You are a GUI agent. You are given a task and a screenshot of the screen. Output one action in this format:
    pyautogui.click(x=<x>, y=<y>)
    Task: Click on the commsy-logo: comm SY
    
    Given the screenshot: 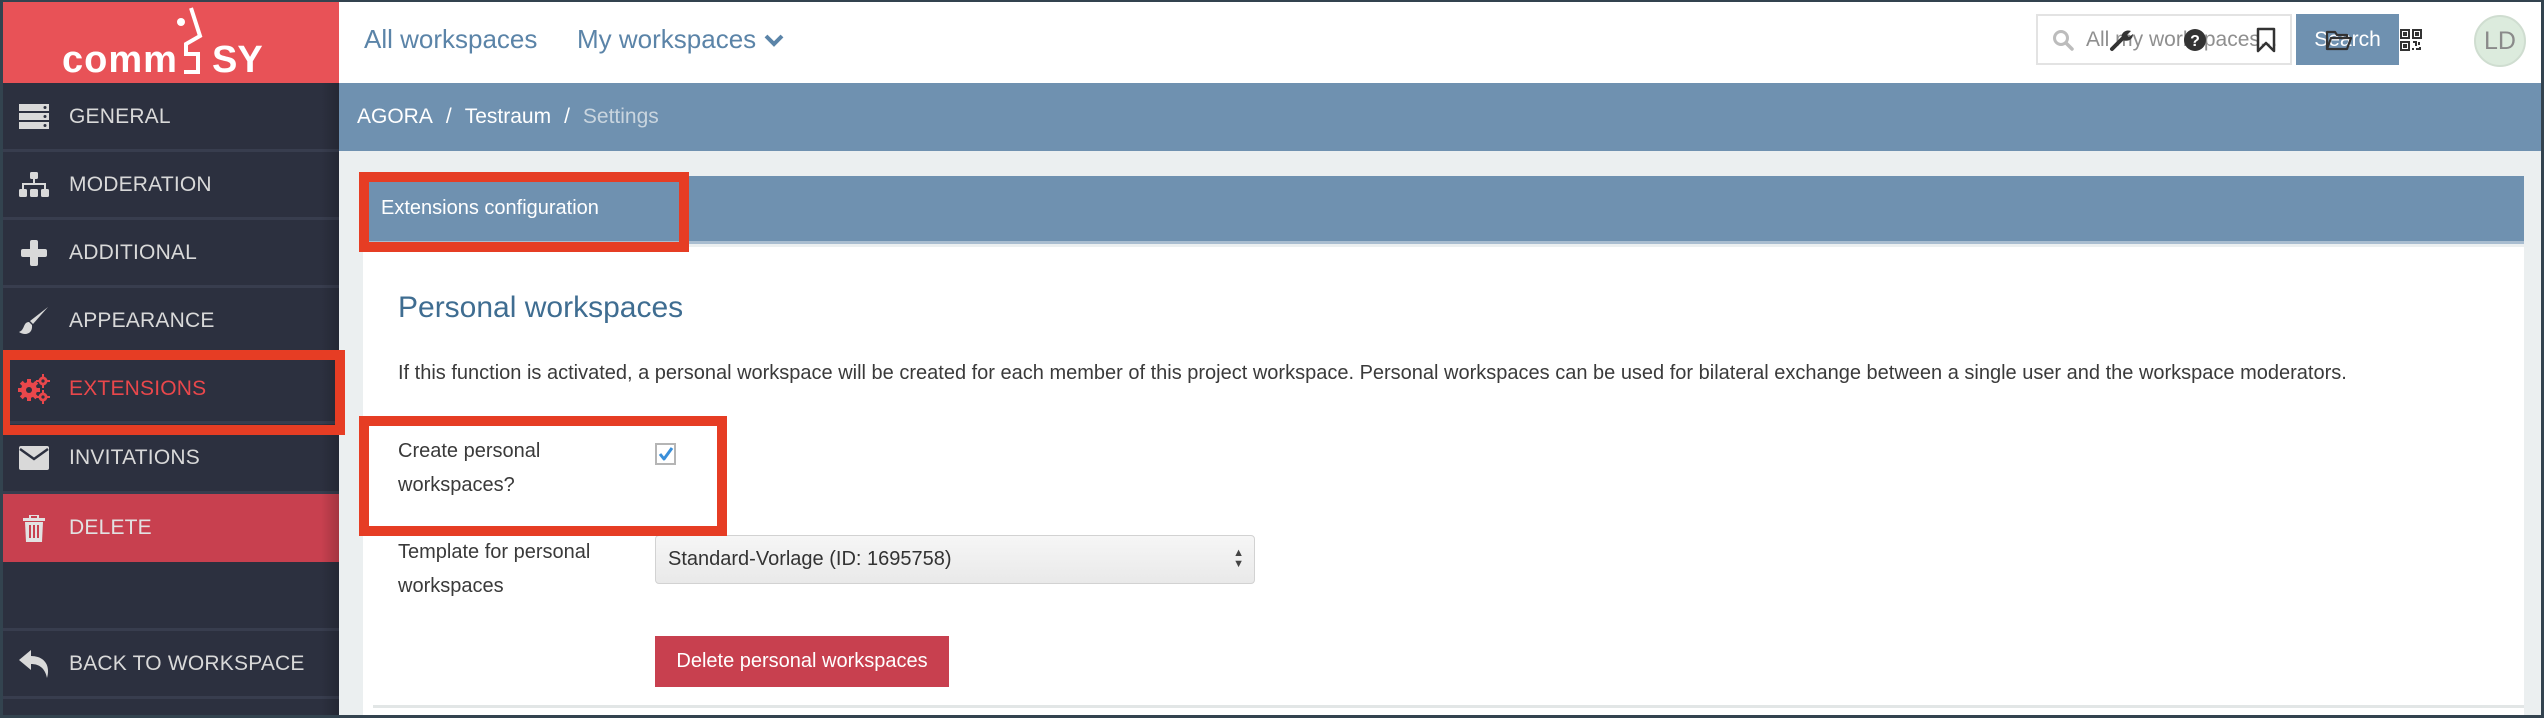 What is the action you would take?
    pyautogui.click(x=169, y=41)
    